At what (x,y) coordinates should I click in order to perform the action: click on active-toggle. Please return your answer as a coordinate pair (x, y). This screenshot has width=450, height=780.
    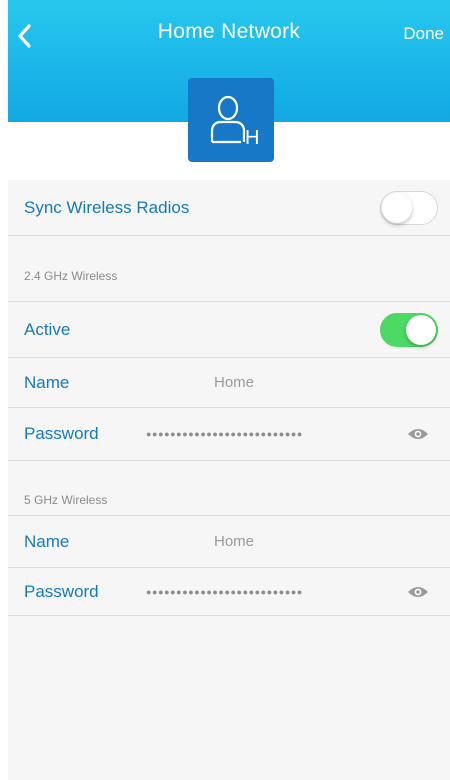
    Looking at the image, I should click on (409, 329).